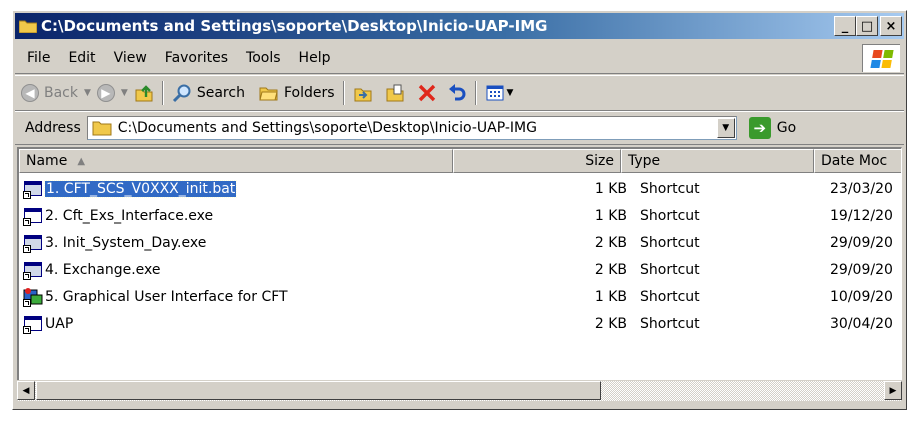 This screenshot has height=422, width=910. I want to click on back-button: ◀ Back ▼, so click(56, 93).